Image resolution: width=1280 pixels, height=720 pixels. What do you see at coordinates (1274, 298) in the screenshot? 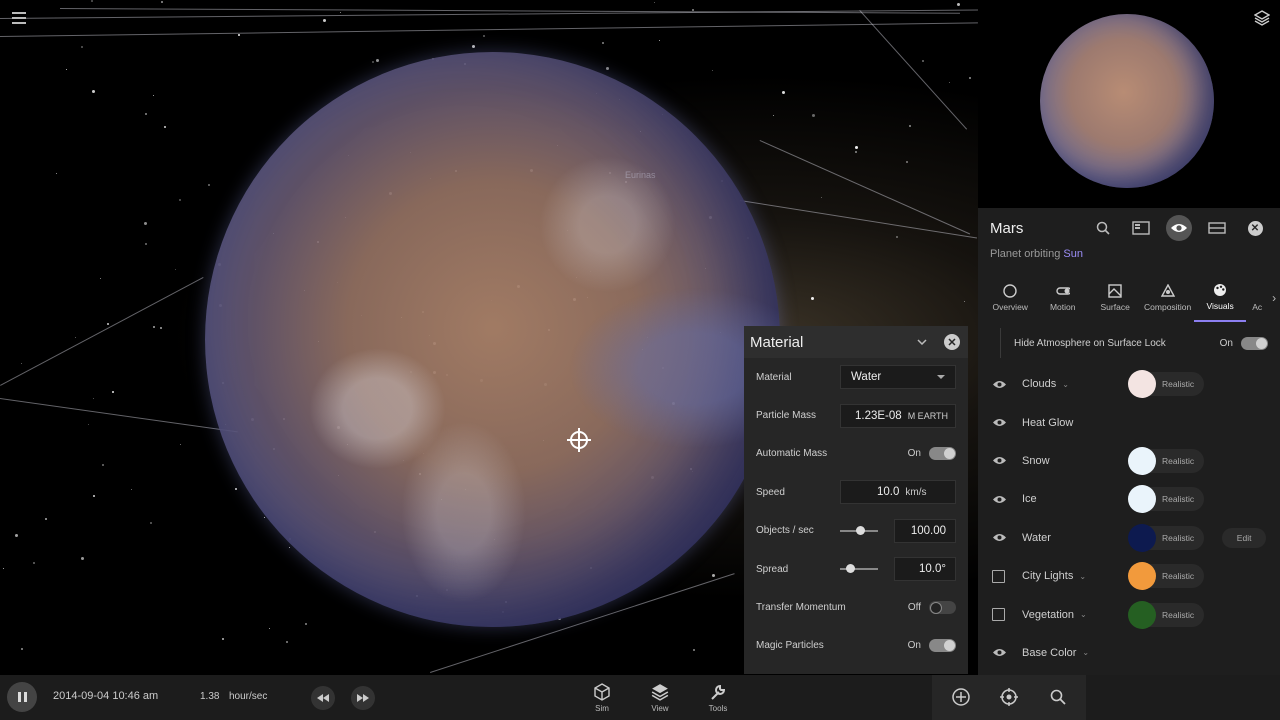
I see `chevron-right-icon: ›` at bounding box center [1274, 298].